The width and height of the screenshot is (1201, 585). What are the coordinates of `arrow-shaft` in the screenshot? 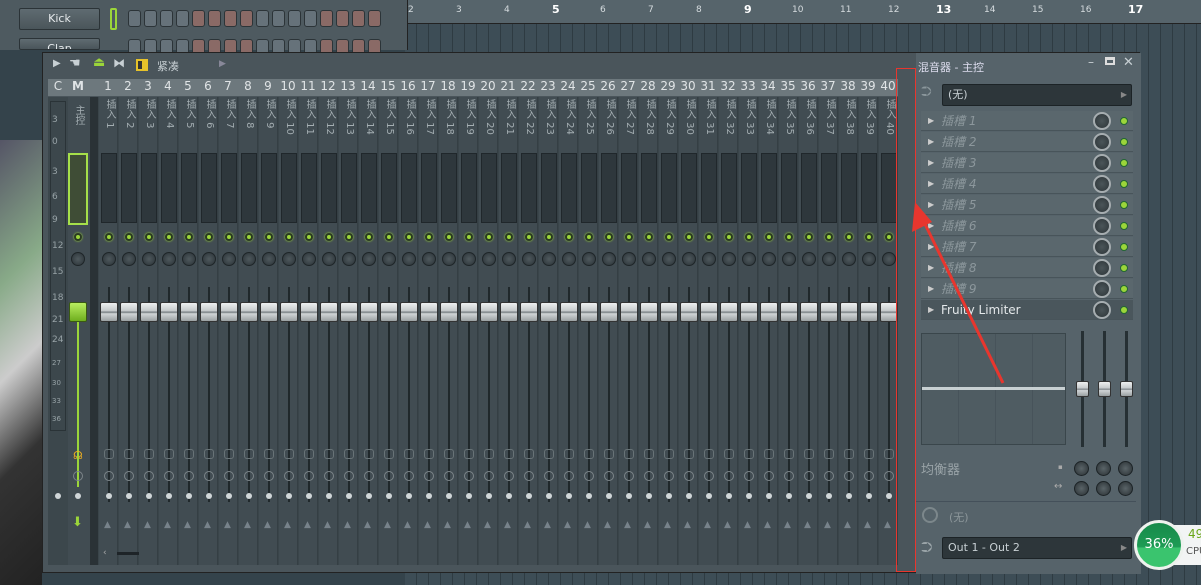 It's located at (962, 300).